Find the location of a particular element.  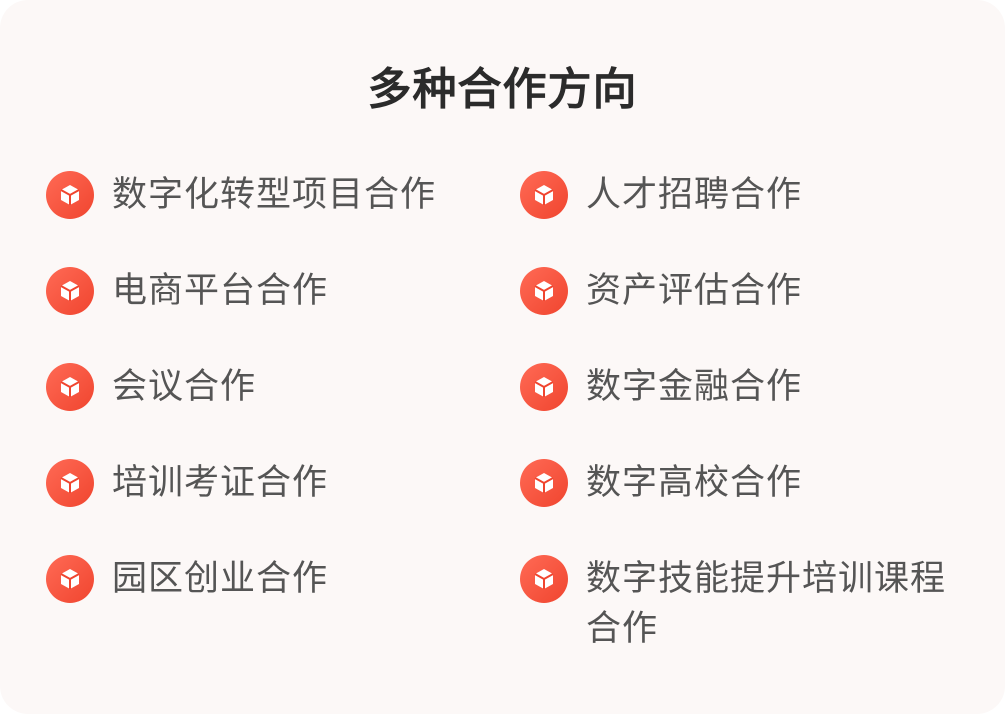

list-item-label: 电商平台合作 is located at coordinates (220, 291).